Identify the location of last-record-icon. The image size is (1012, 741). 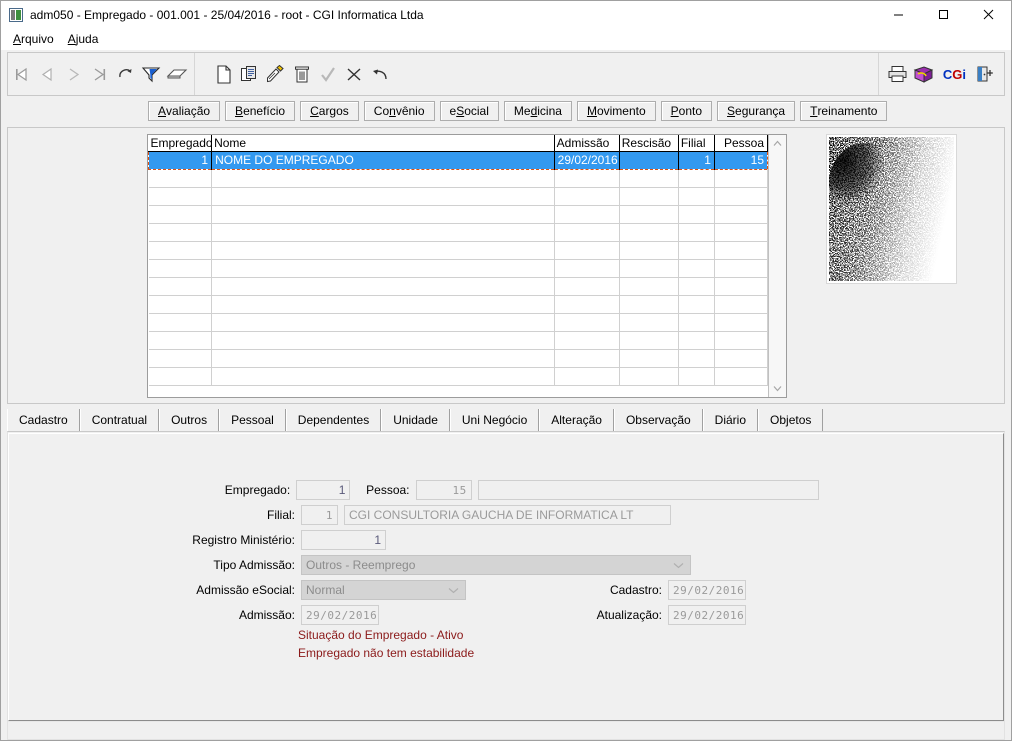
(99, 74).